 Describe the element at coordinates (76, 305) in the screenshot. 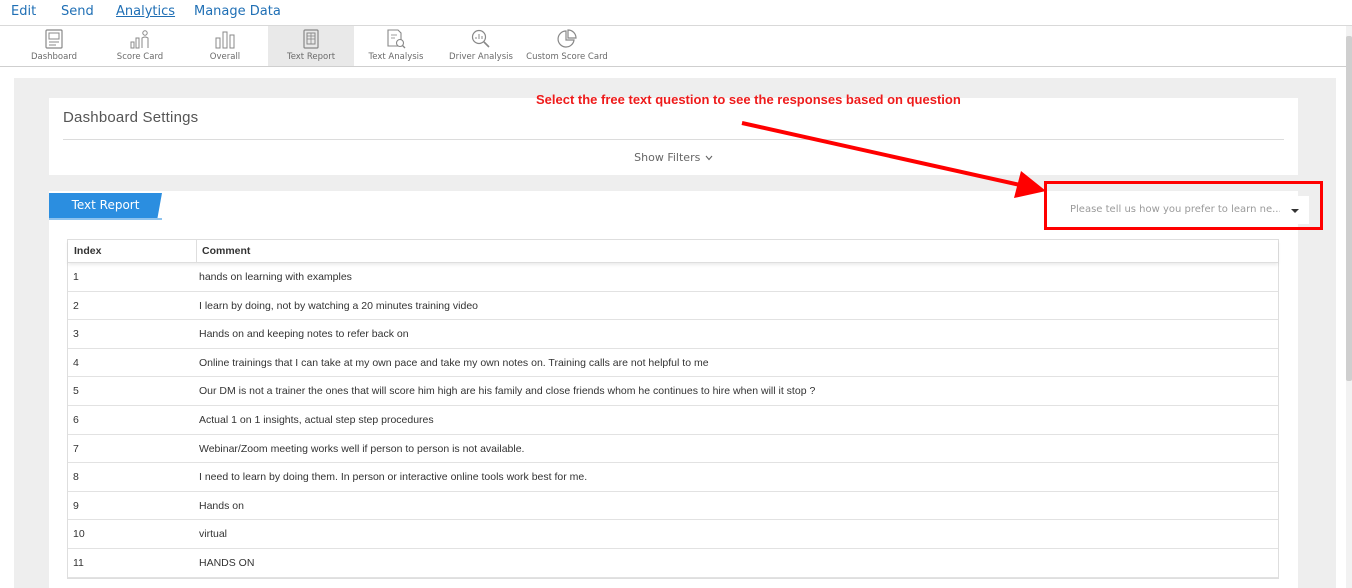

I see `cell-index: 2` at that location.